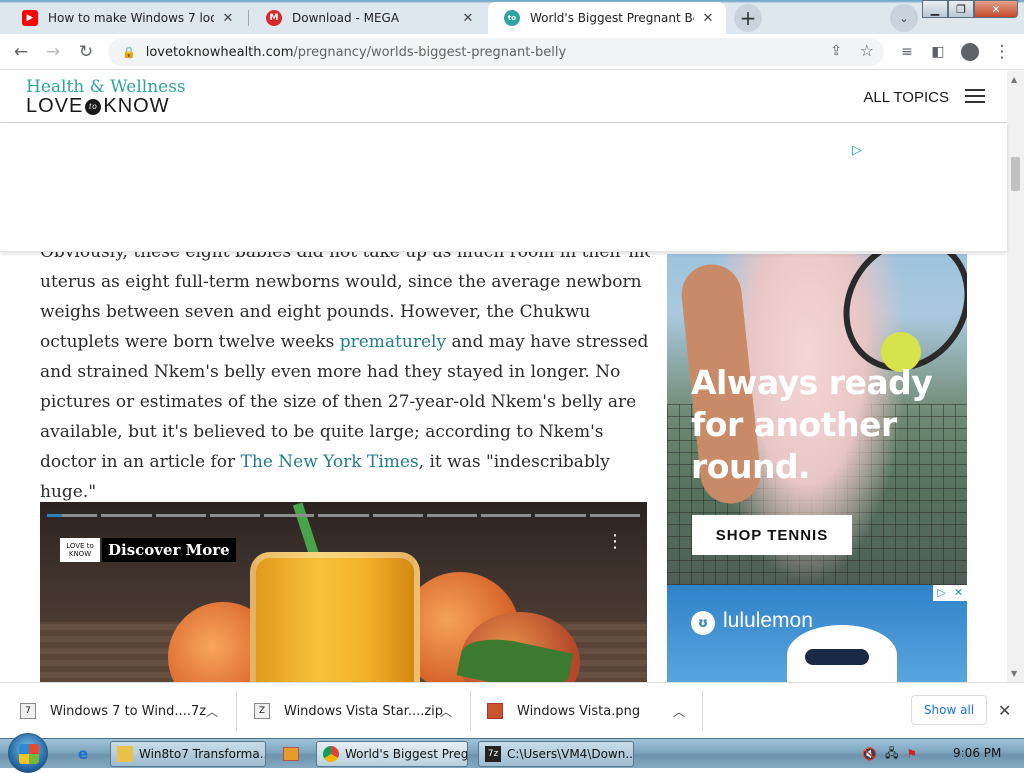 The height and width of the screenshot is (773, 1024). I want to click on back-button: ←, so click(21, 52).